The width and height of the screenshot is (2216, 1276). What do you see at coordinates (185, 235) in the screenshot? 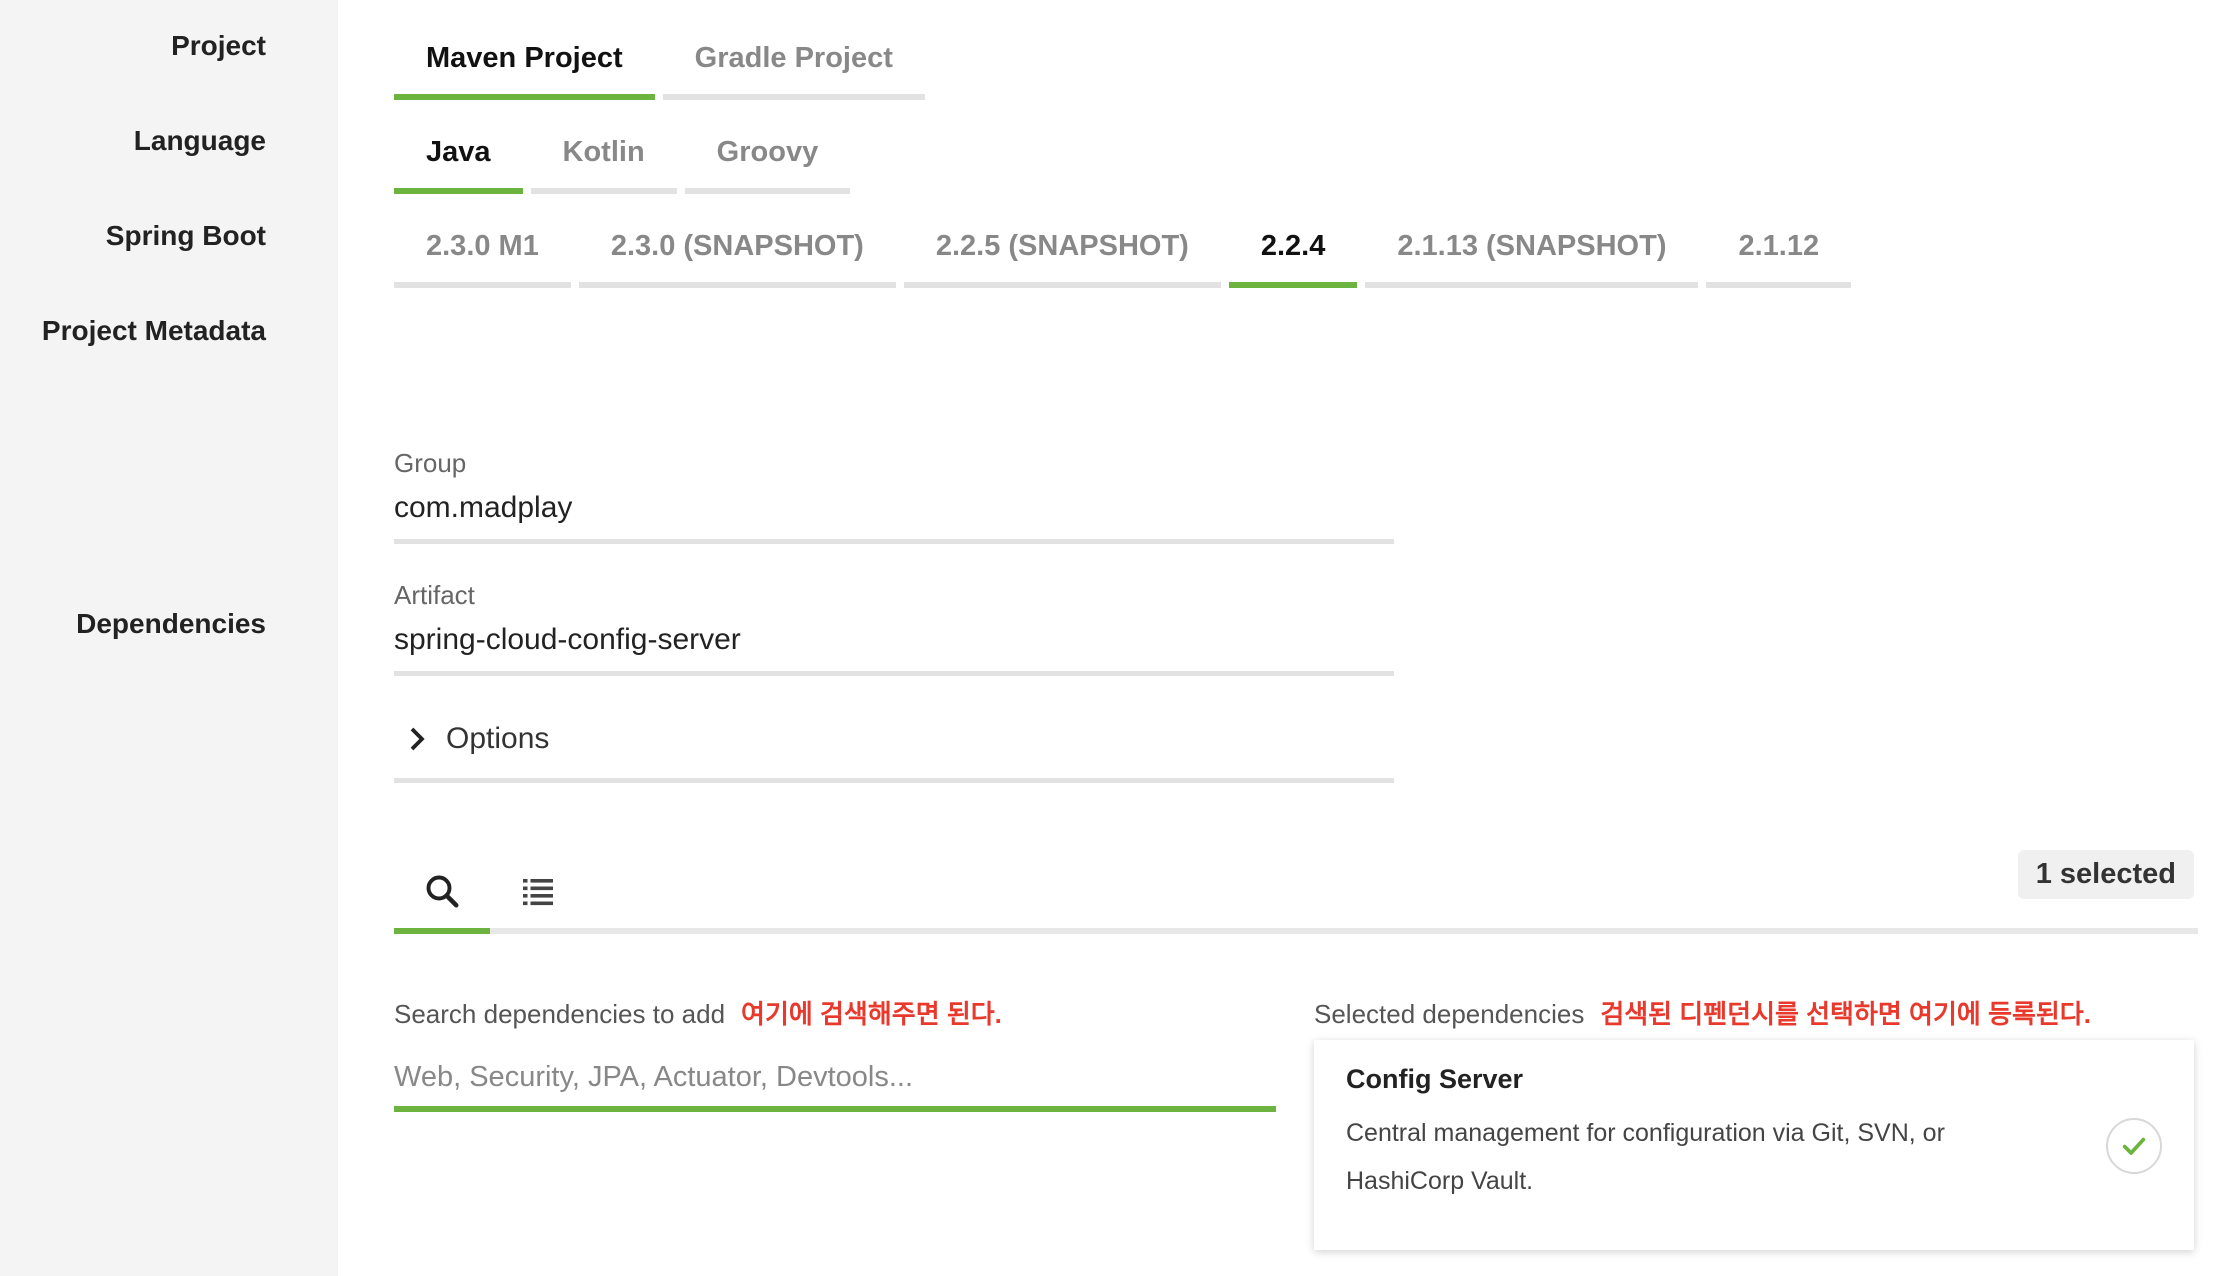
I see `label-spring-boot: Spring Boot` at bounding box center [185, 235].